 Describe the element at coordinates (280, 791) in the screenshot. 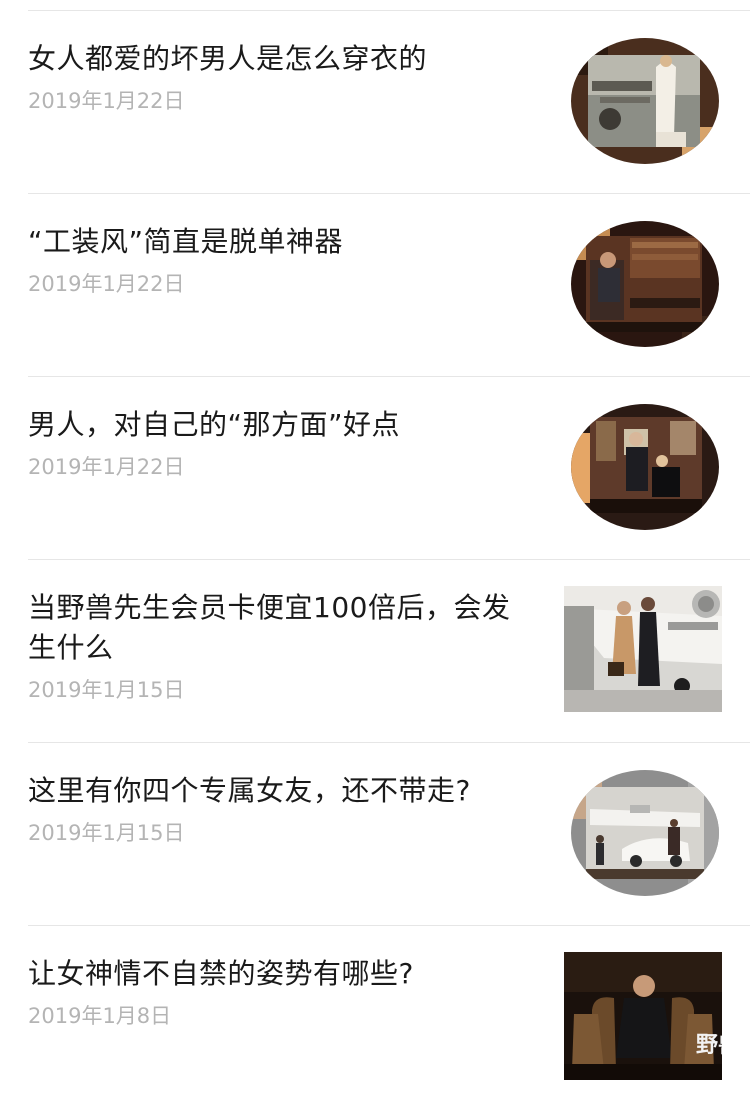

I see `article-title: 这里有你四个专属女友，还不带走?` at that location.